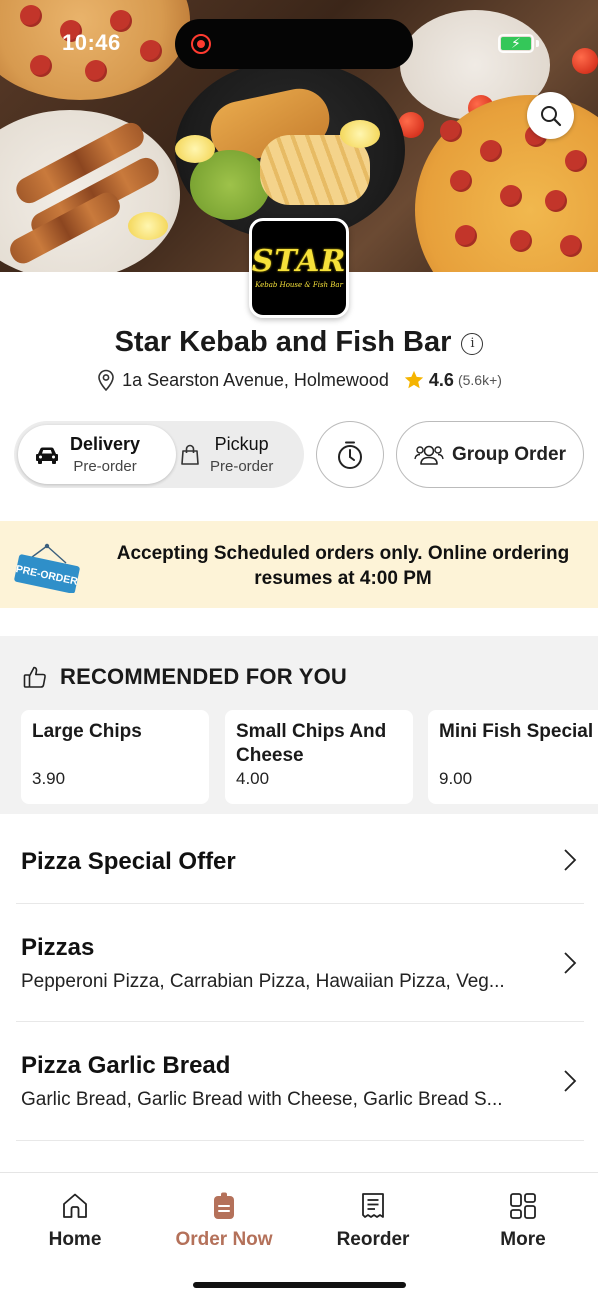 The width and height of the screenshot is (598, 1300). Describe the element at coordinates (299, 268) in the screenshot. I see `restaurant-logo: STAR Kebab House & Fish Bar` at that location.